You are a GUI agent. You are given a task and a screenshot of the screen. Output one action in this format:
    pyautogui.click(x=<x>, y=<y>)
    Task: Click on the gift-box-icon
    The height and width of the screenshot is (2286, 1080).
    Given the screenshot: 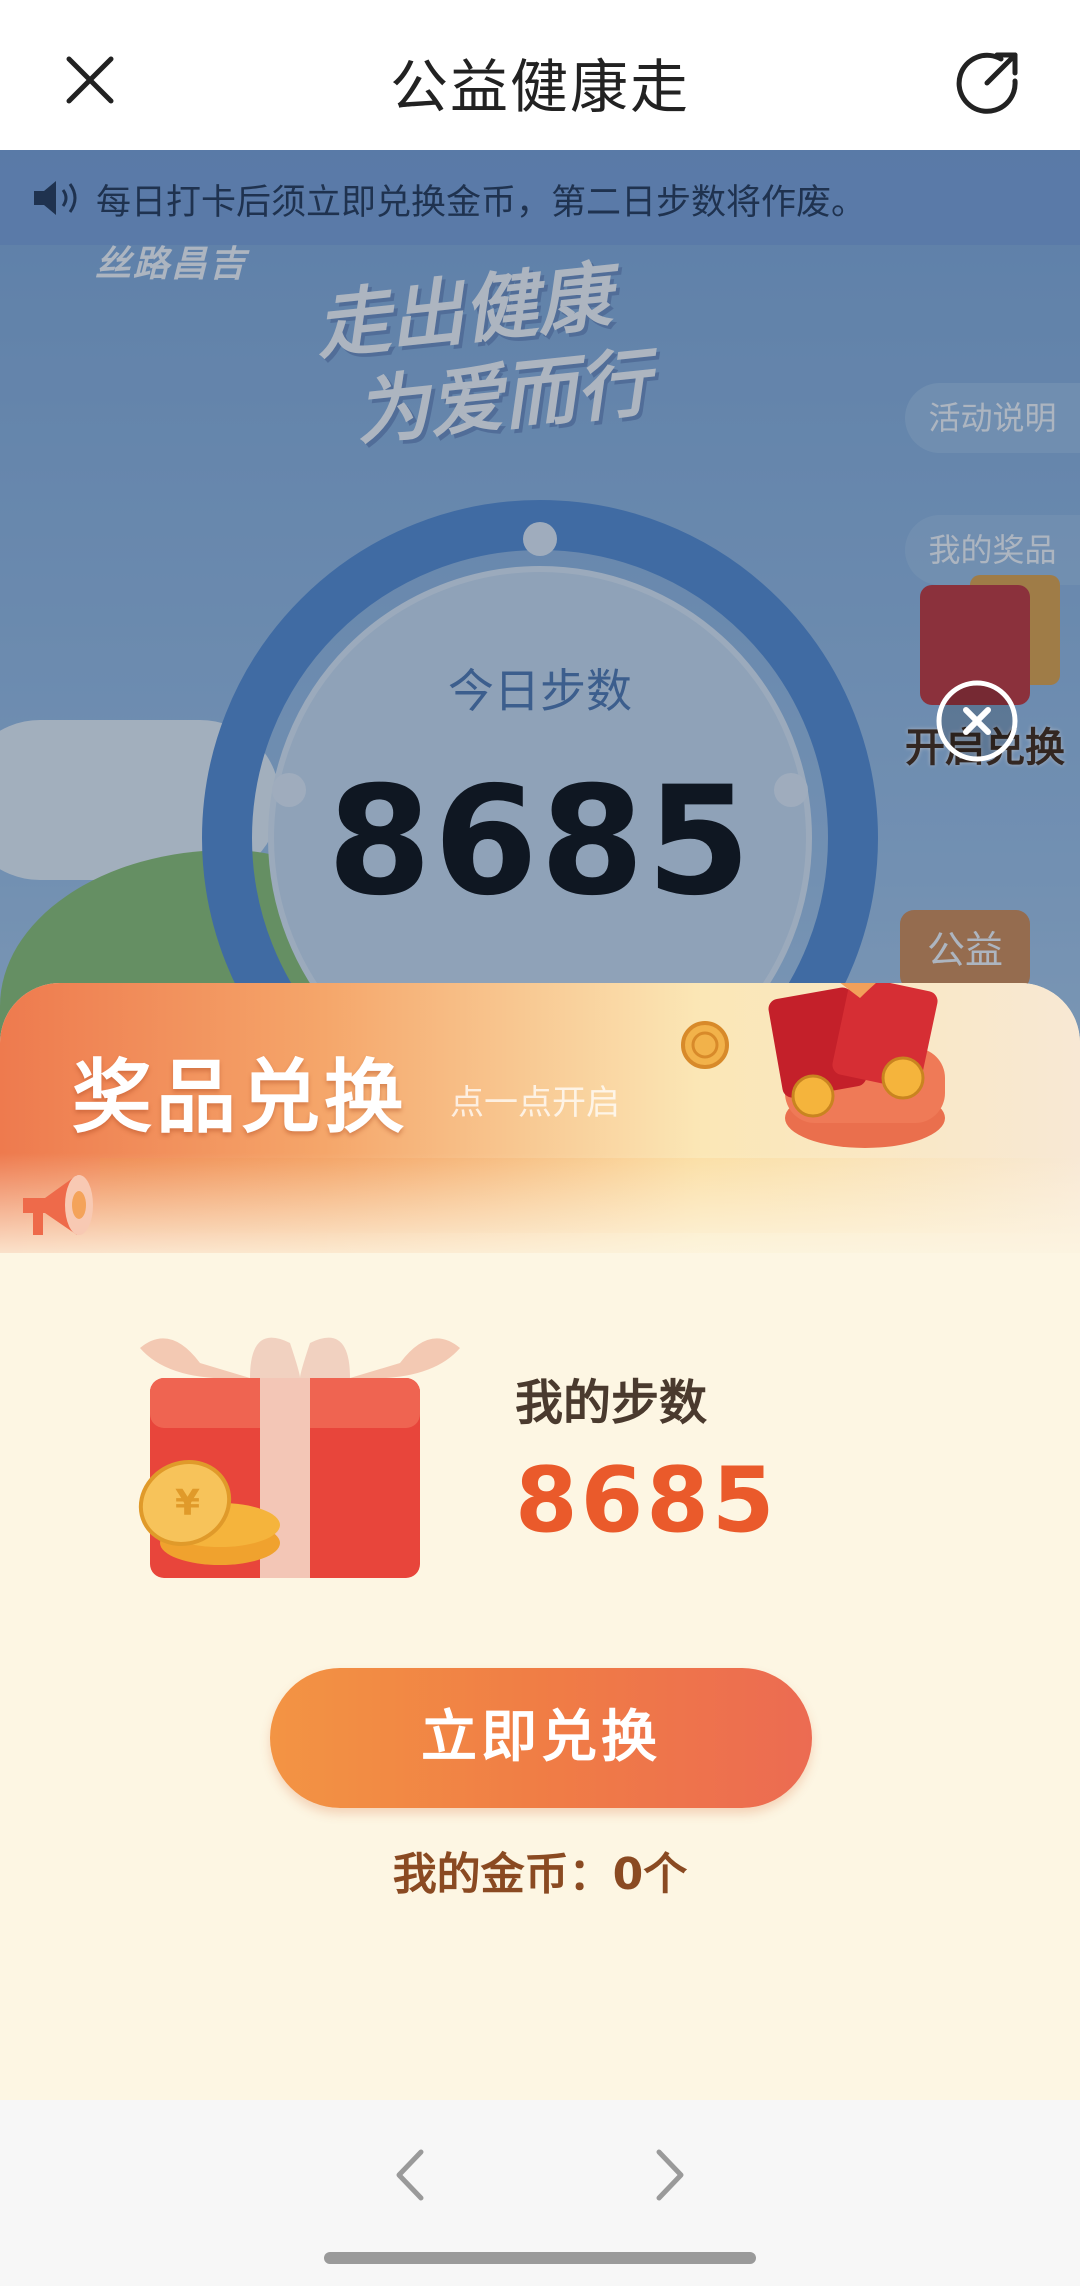 What is the action you would take?
    pyautogui.click(x=856, y=1065)
    